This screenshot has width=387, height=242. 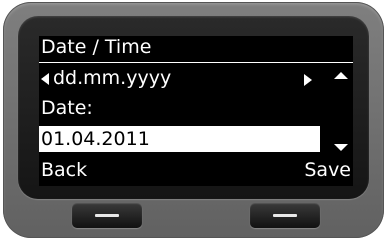 What do you see at coordinates (45, 79) in the screenshot?
I see `left-arrow-icon` at bounding box center [45, 79].